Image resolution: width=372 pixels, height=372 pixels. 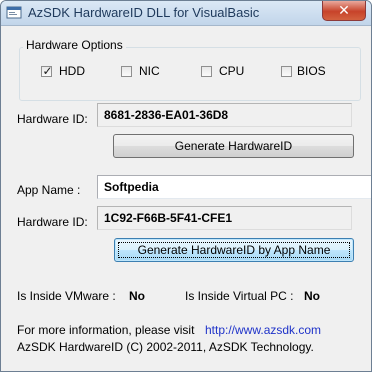 What do you see at coordinates (234, 187) in the screenshot?
I see `app-name-input: Softpedia` at bounding box center [234, 187].